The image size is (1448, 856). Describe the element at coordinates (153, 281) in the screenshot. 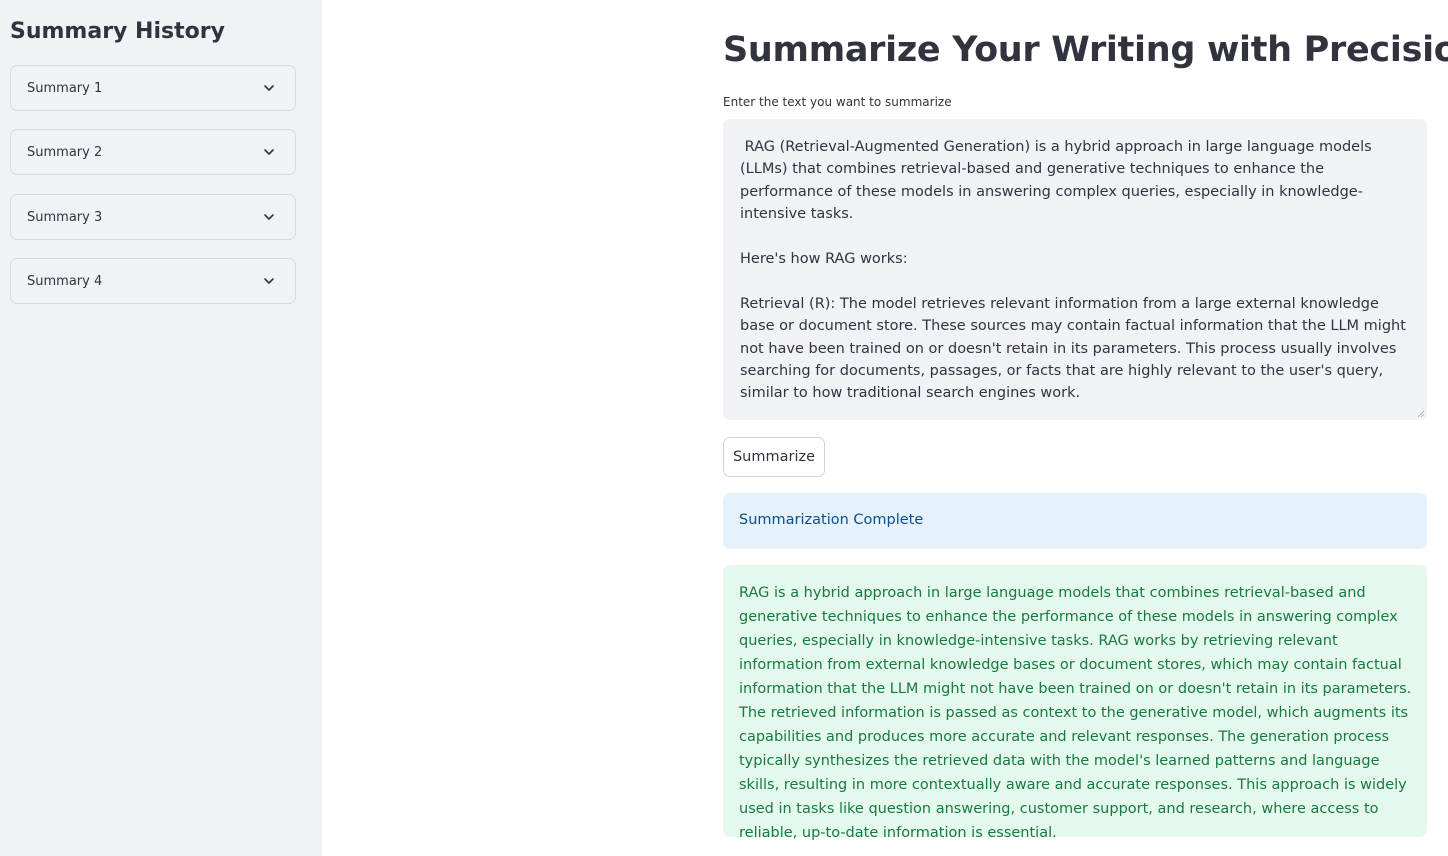

I see `summary-expander-4: Summary 4` at that location.